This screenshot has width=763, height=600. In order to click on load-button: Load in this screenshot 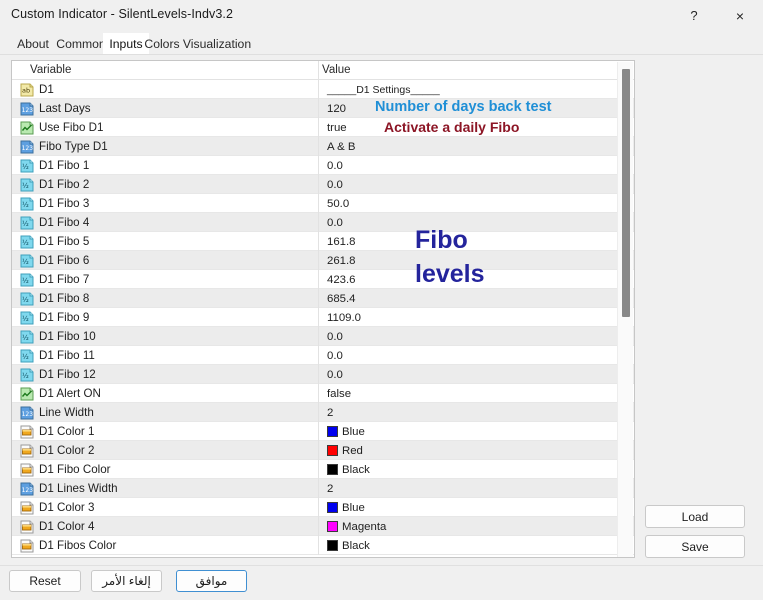, I will do `click(695, 516)`.